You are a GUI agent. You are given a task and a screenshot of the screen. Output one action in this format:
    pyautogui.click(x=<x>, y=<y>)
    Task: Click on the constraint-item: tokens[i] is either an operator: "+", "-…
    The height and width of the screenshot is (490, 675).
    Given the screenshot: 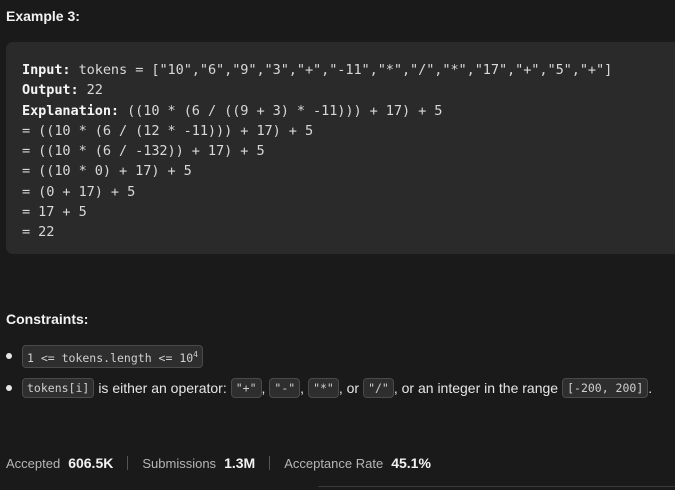 What is the action you would take?
    pyautogui.click(x=337, y=388)
    